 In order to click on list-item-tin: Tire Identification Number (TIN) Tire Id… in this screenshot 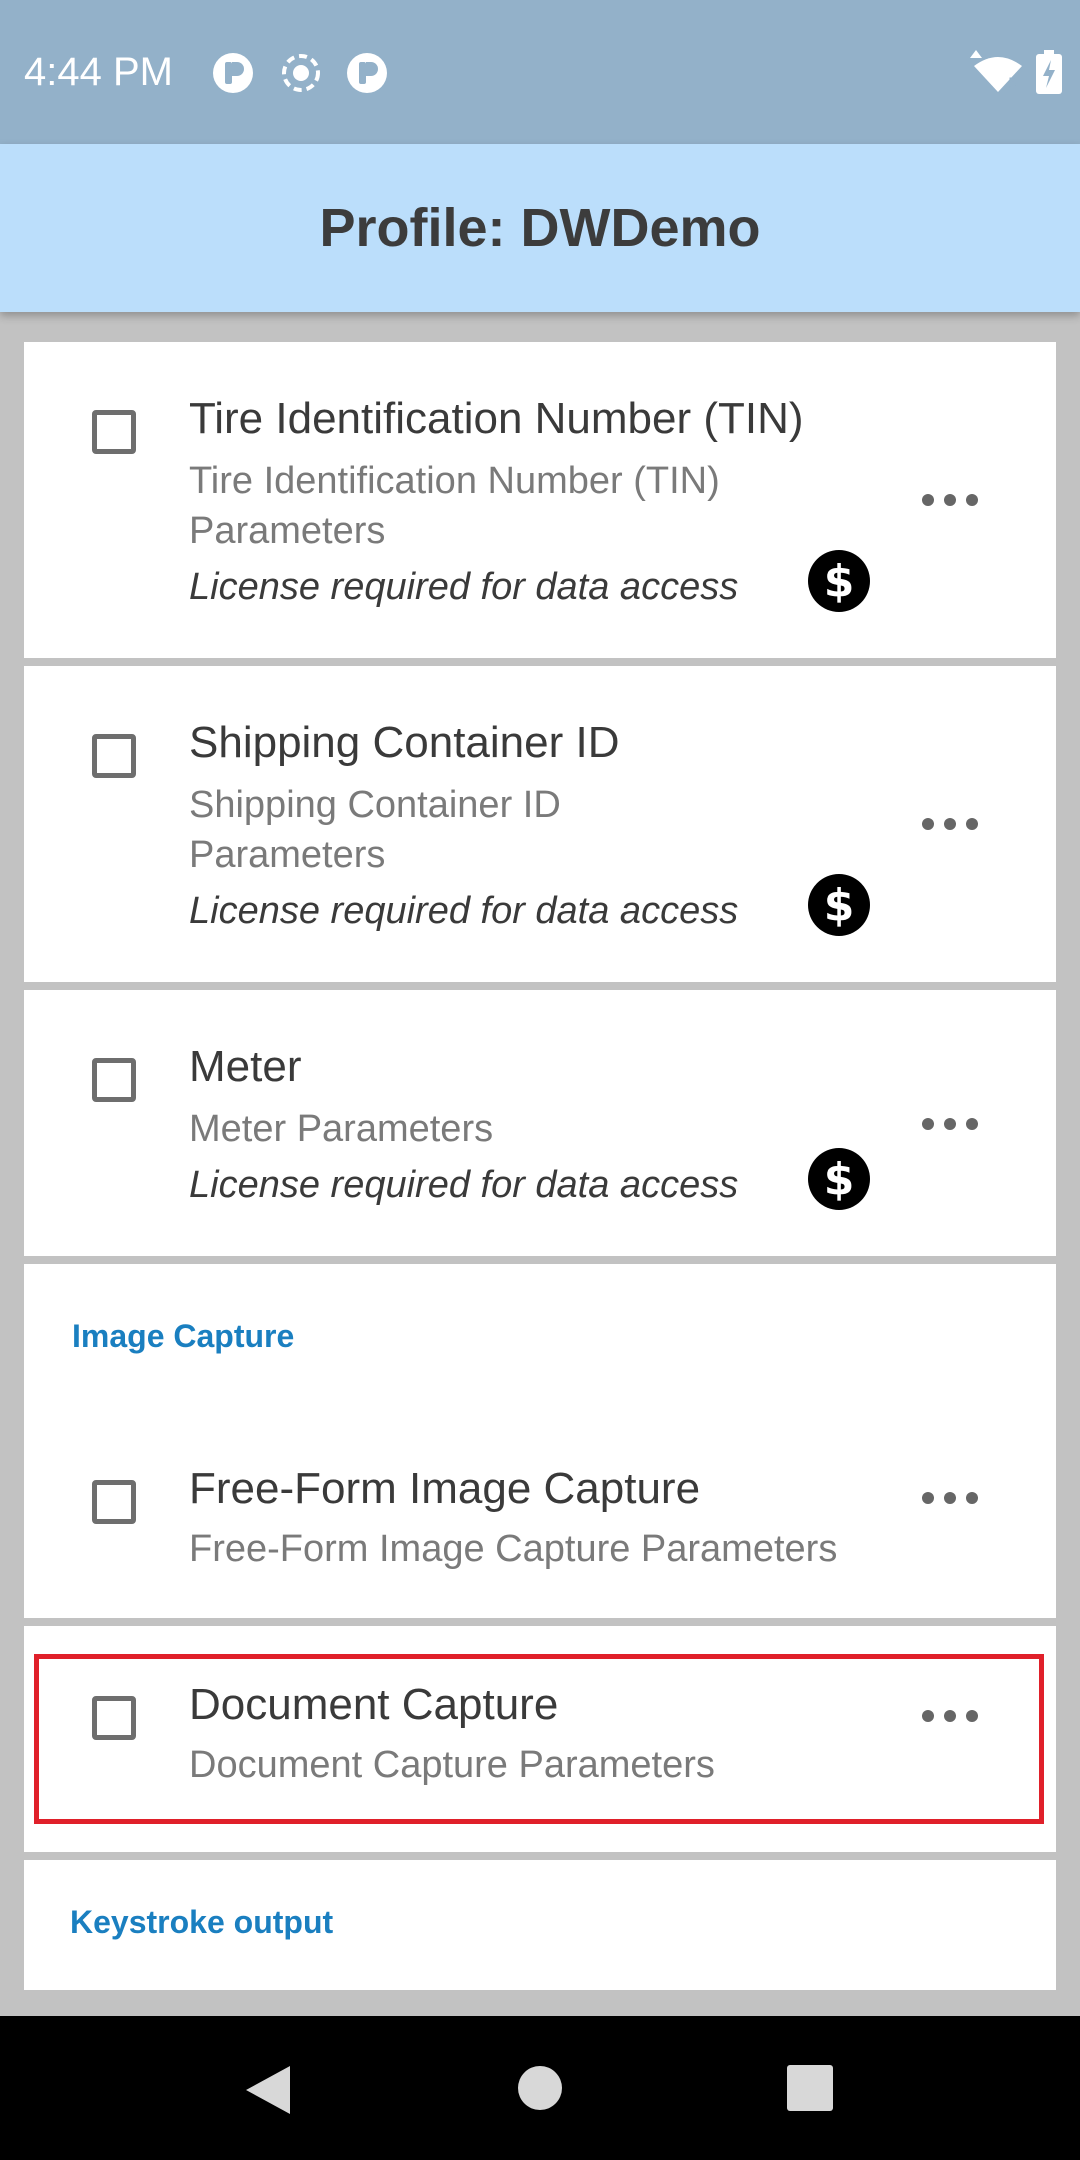, I will do `click(540, 500)`.